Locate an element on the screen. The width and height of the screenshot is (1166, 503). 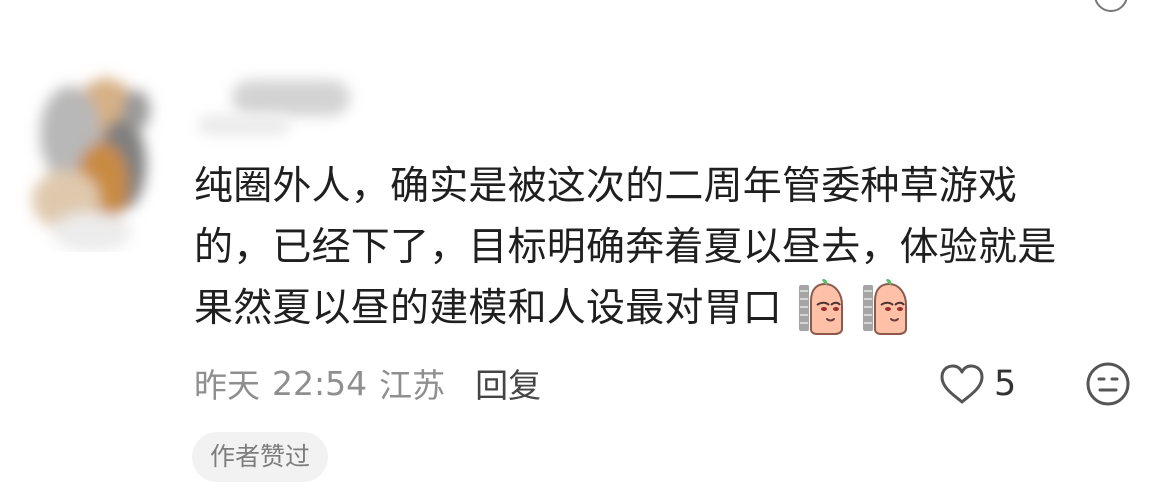
like-button: 5 is located at coordinates (977, 384).